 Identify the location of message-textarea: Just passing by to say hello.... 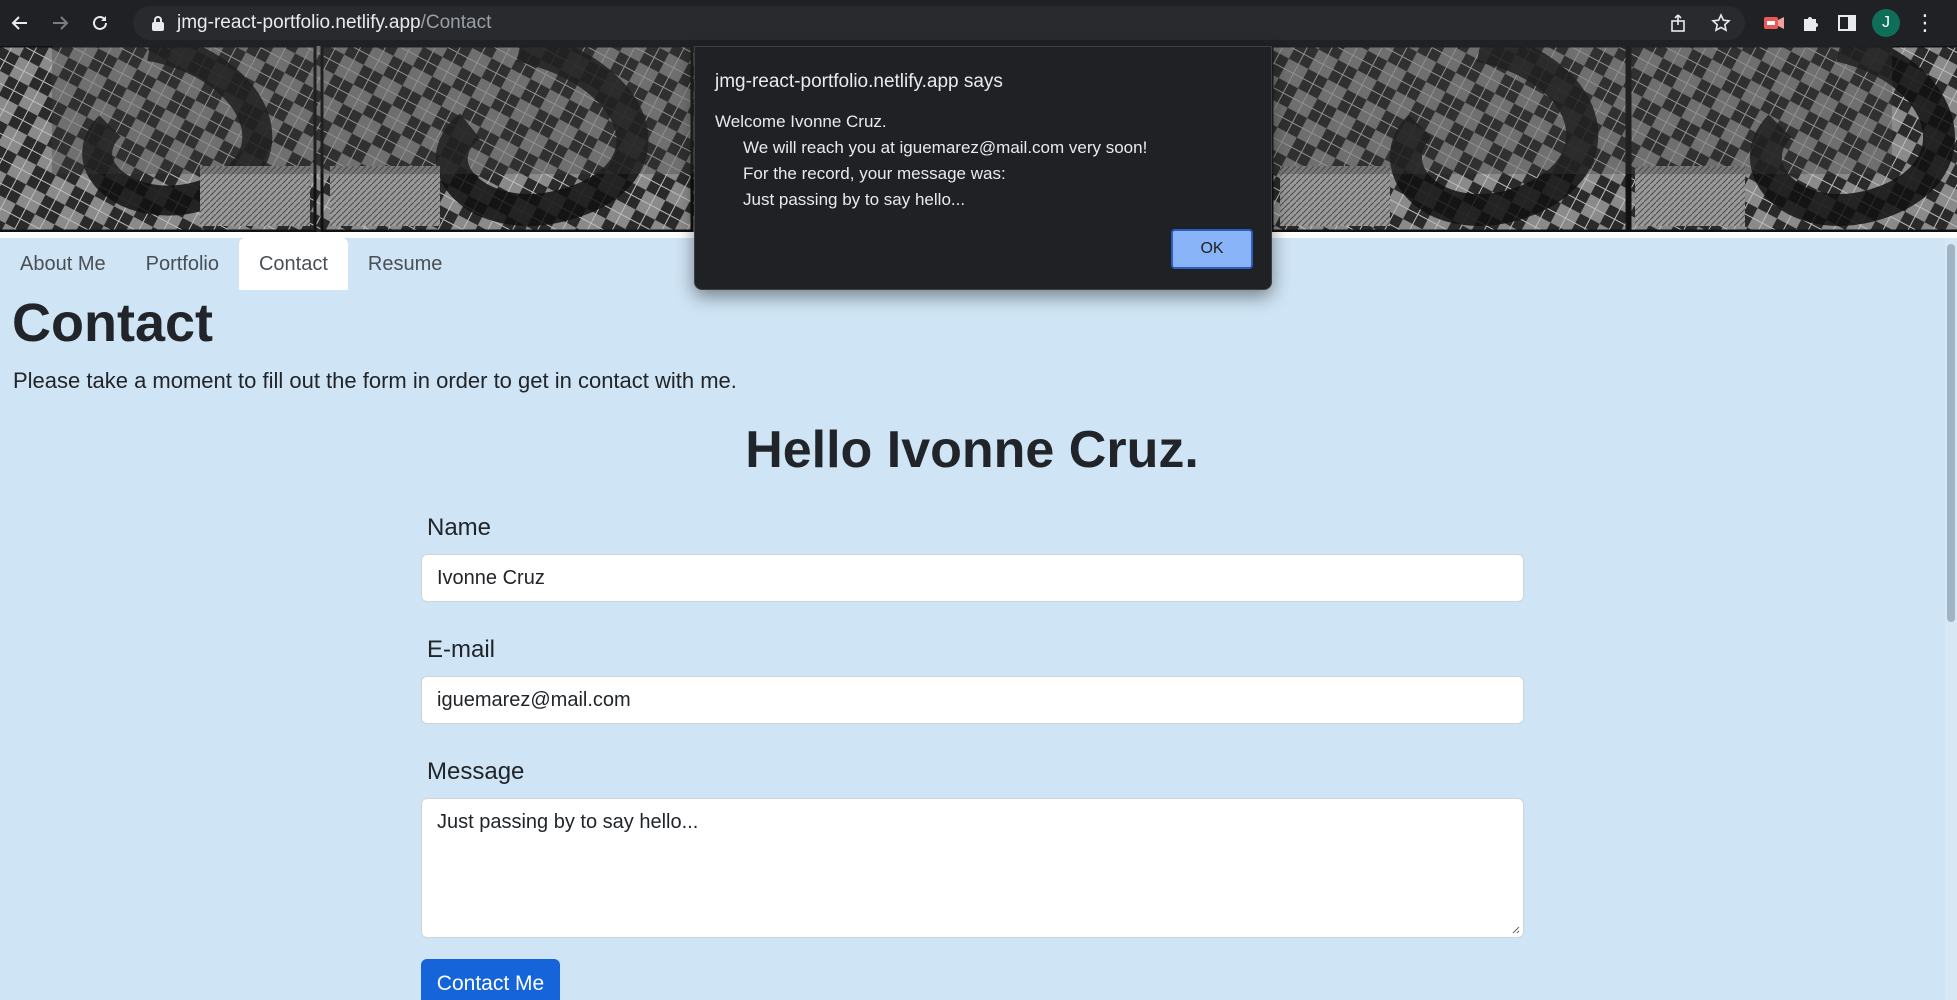
(972, 868).